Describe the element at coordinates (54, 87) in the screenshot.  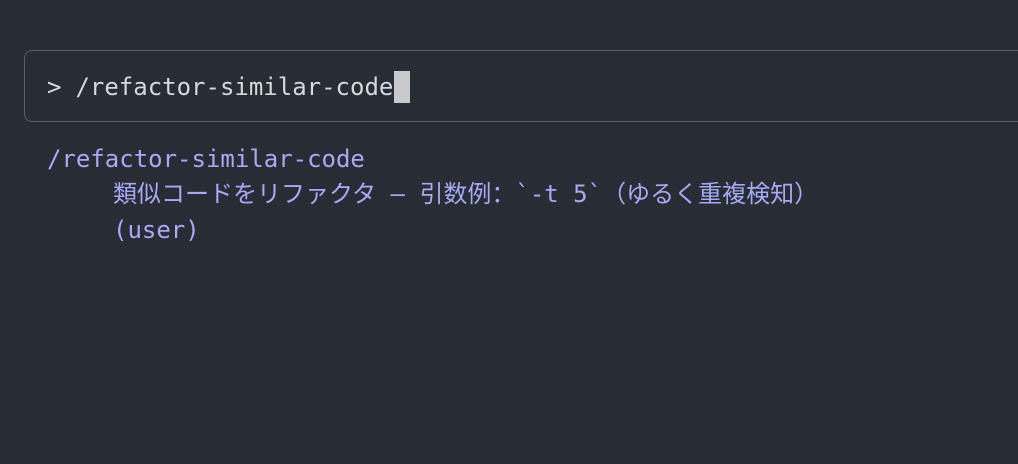
I see `prompt-symbol: >` at that location.